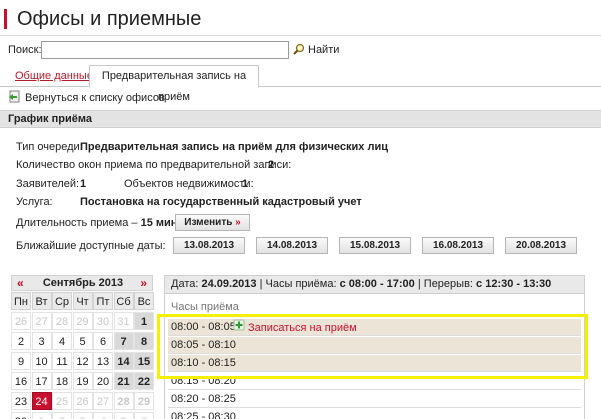  What do you see at coordinates (374, 381) in the screenshot?
I see `time-slot: 08:15 - 08:20` at bounding box center [374, 381].